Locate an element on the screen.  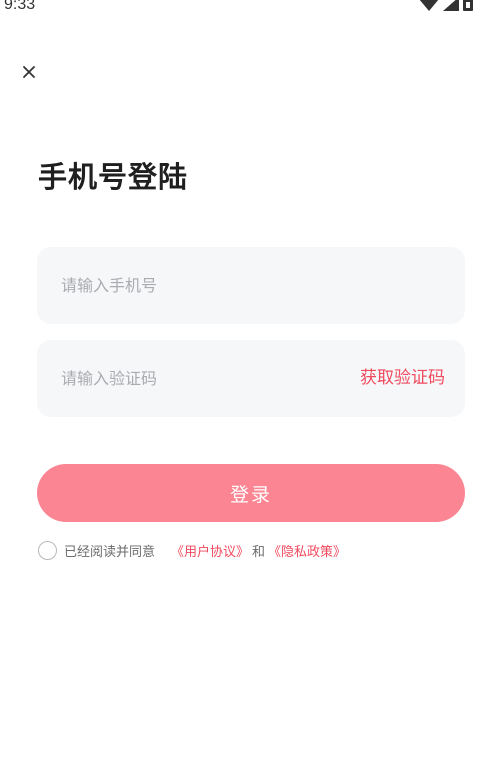
code-input-container: 获取验证码 is located at coordinates (251, 378).